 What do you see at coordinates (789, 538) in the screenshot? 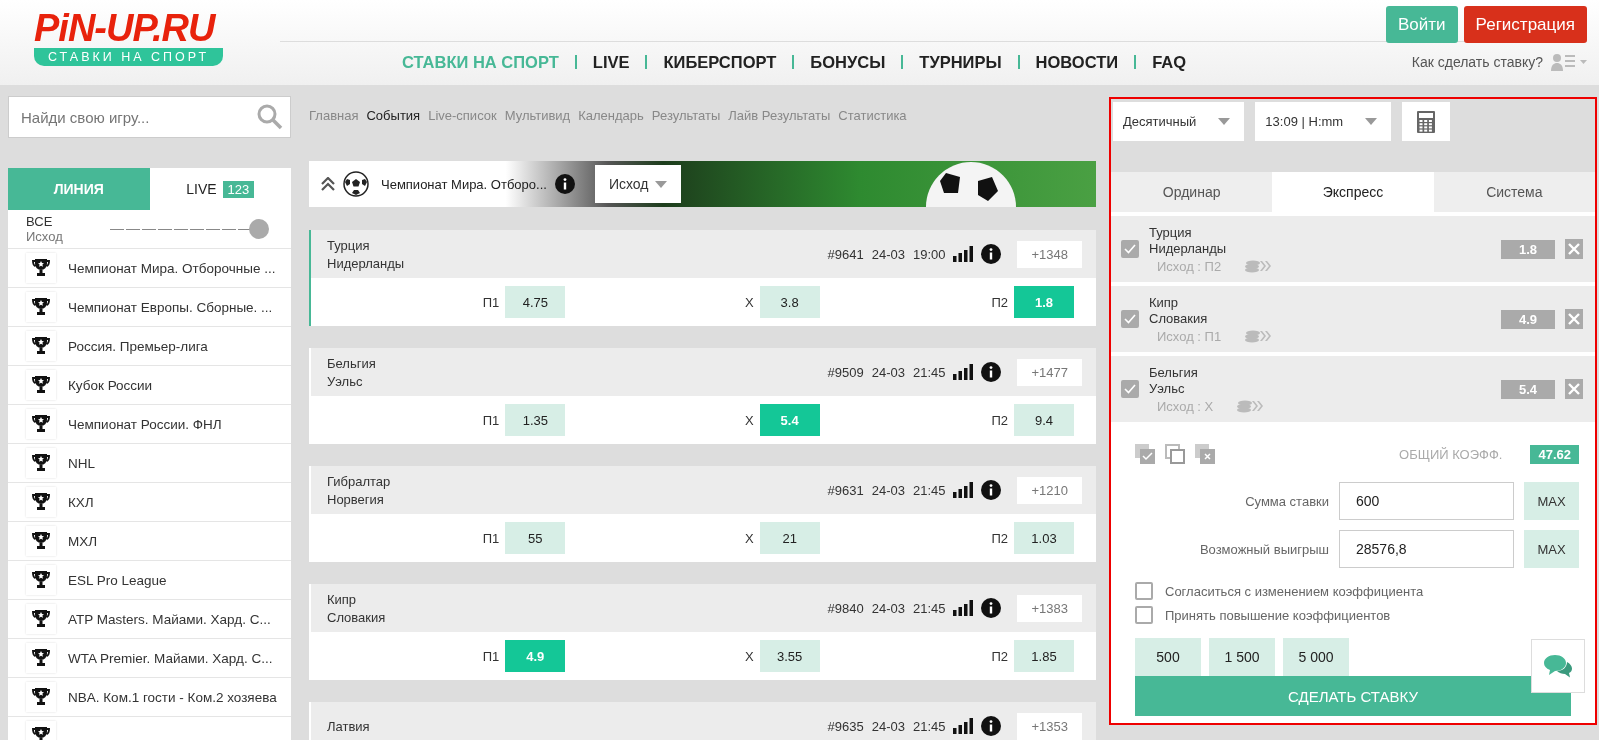
I see `odds-button: 21` at bounding box center [789, 538].